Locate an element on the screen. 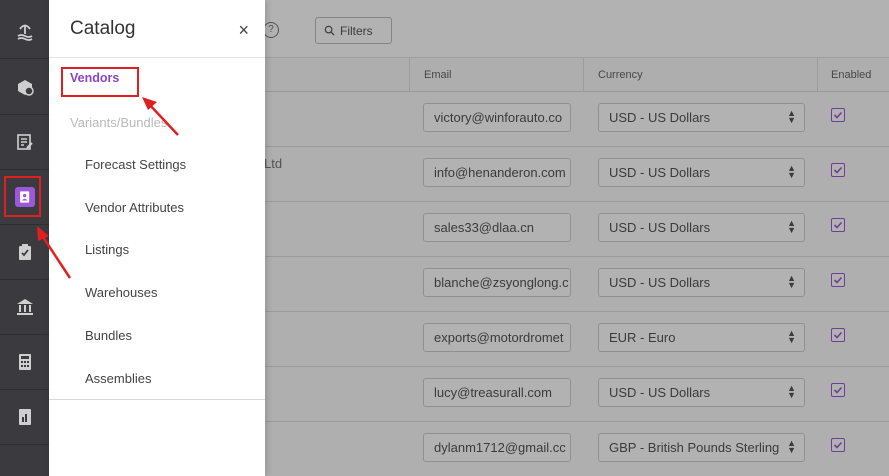 The image size is (889, 476). box-refresh-icon is located at coordinates (25, 88).